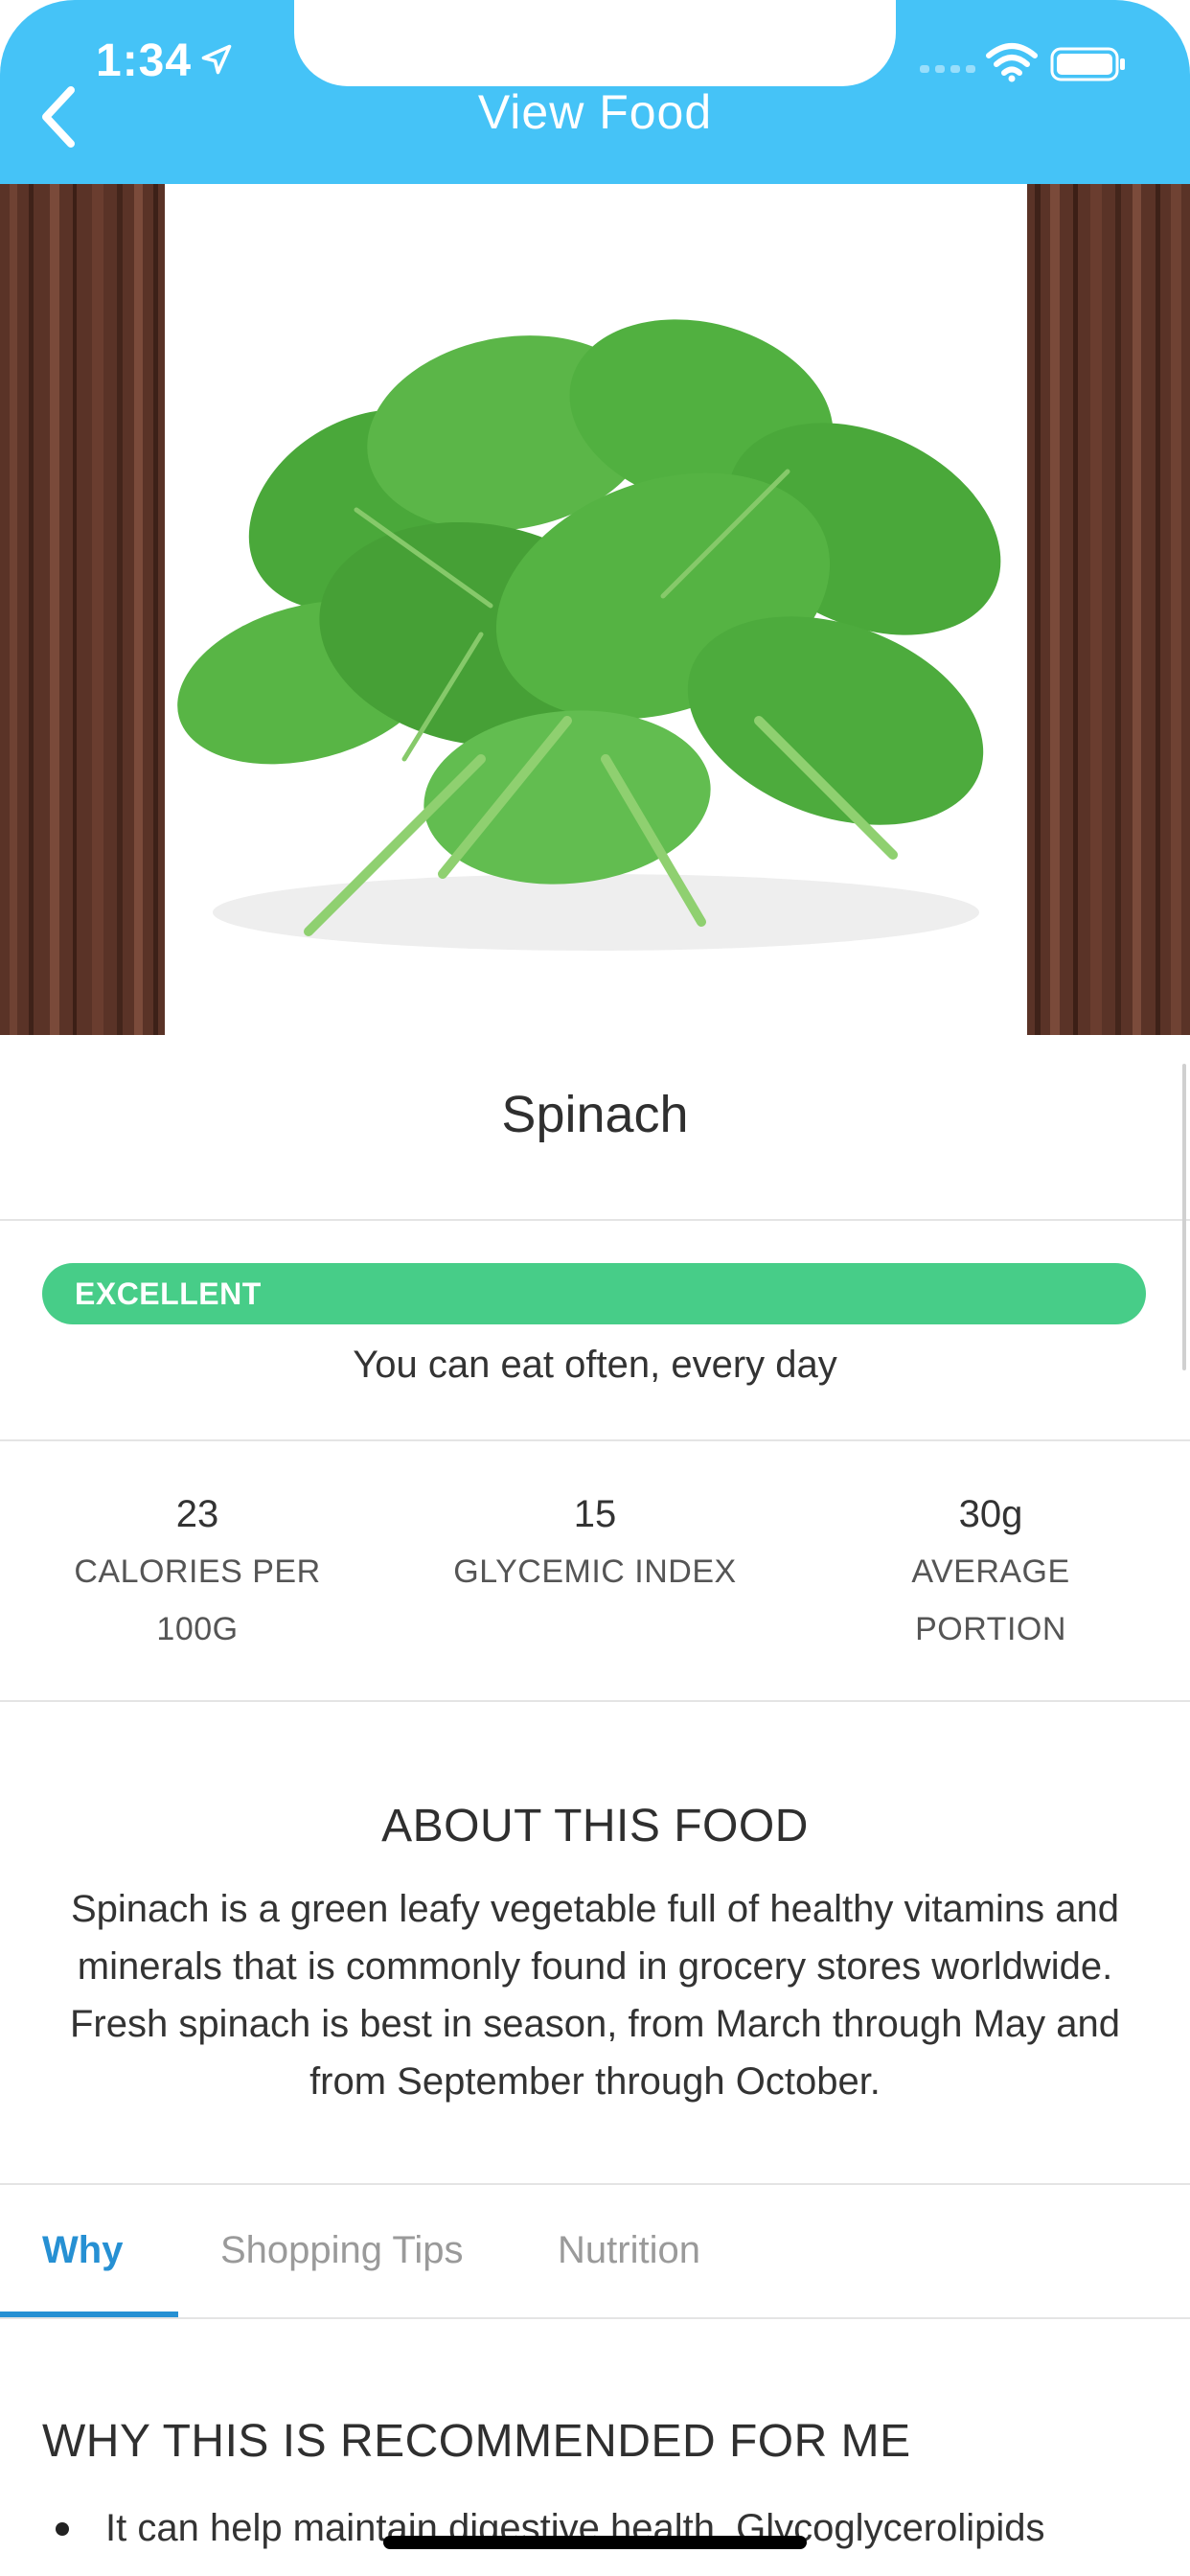  What do you see at coordinates (629, 2250) in the screenshot?
I see `tab-nutrition: Nutrition` at bounding box center [629, 2250].